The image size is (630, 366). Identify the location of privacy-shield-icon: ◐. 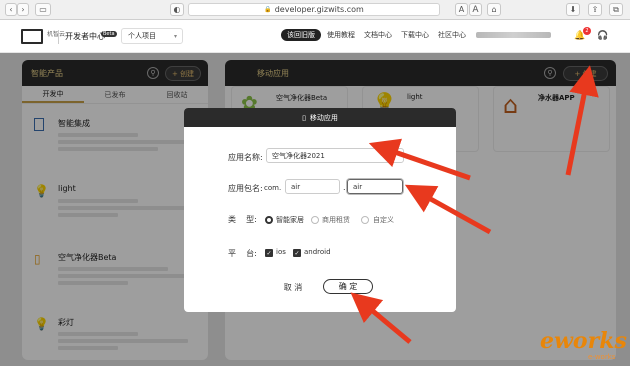
(177, 9).